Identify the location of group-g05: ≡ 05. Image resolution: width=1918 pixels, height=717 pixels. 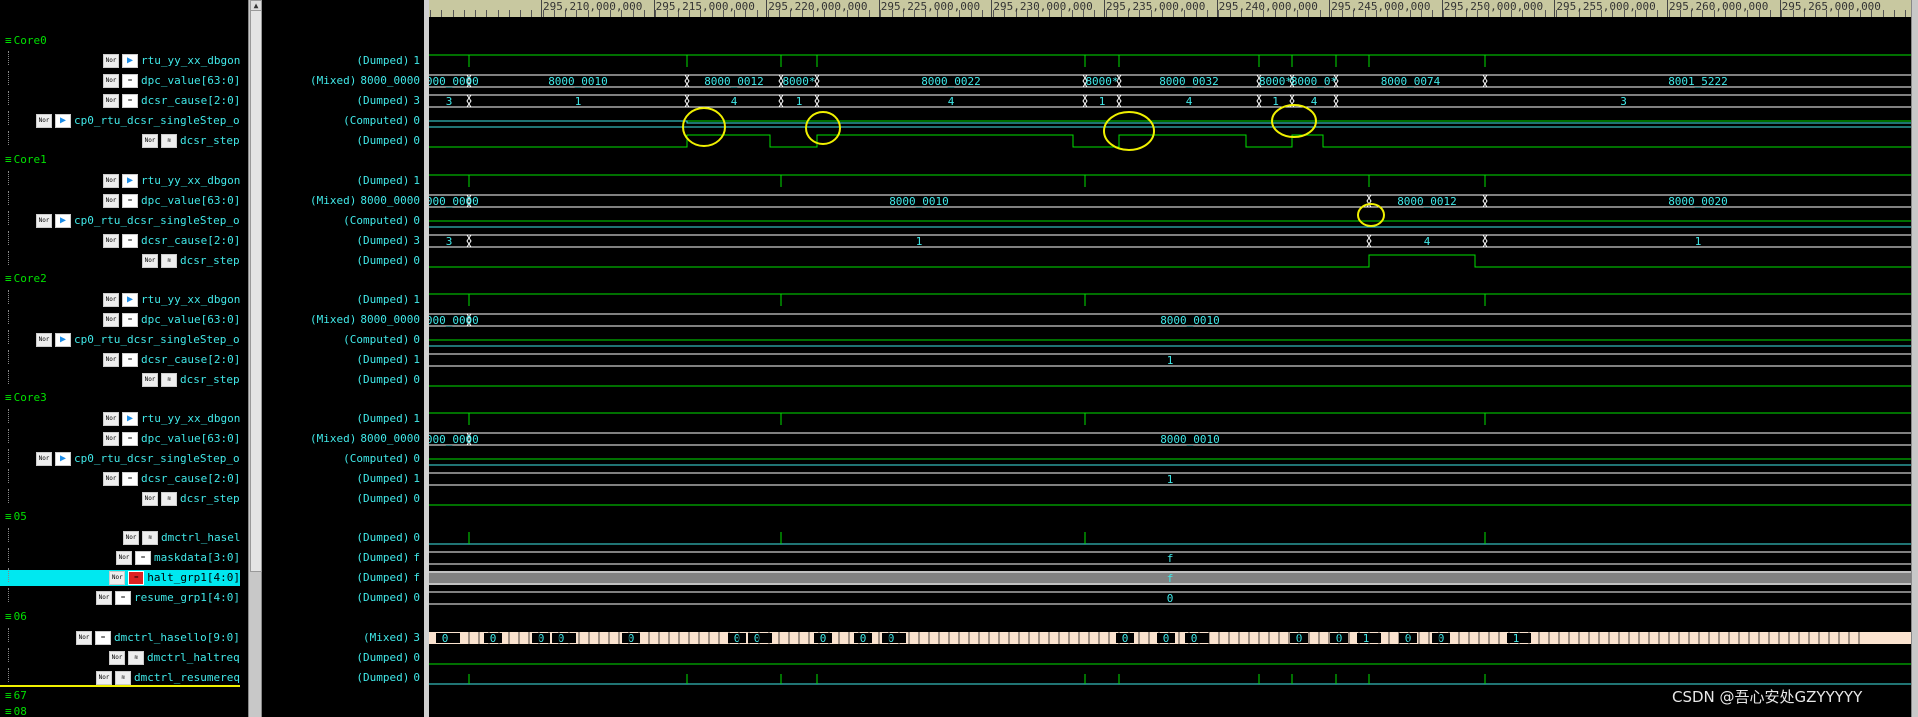
(16, 517).